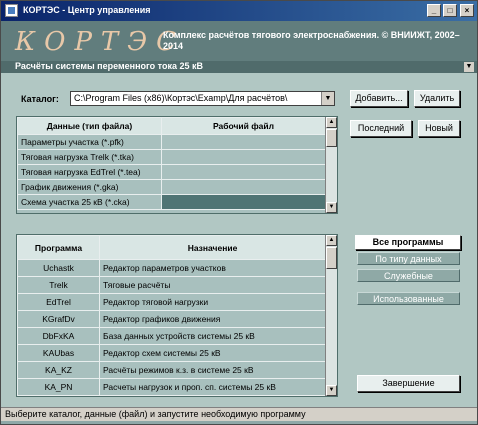  Describe the element at coordinates (89, 202) in the screenshot. I see `file-type-cell: Схема участка 25 кВ (*.cka)` at that location.